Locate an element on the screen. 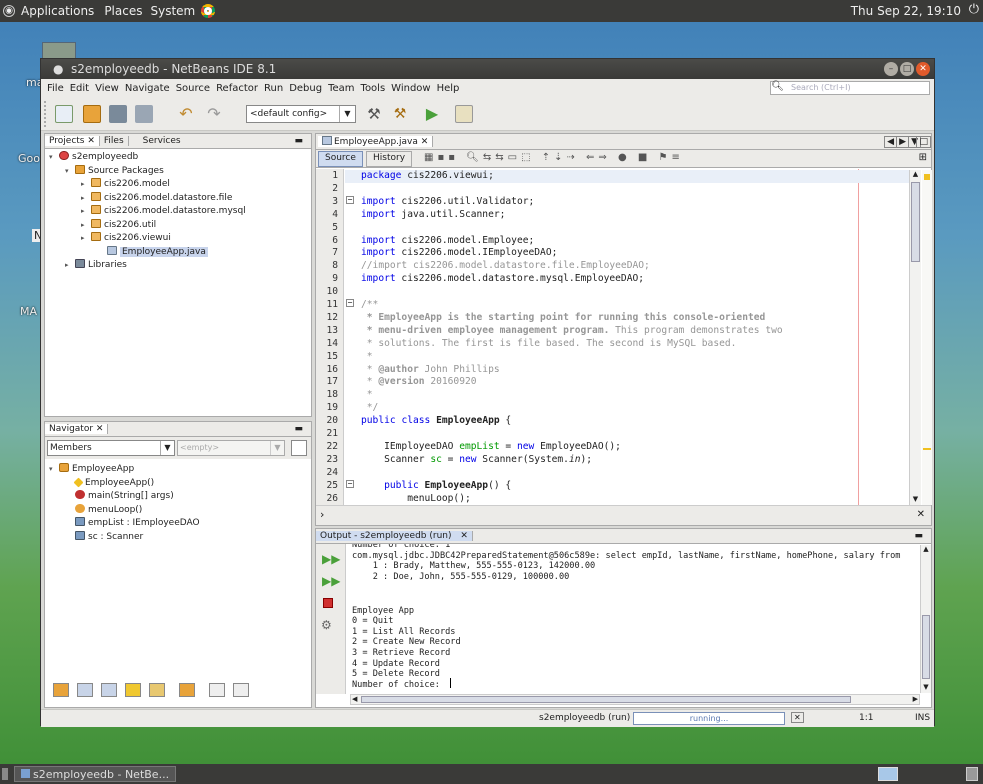 The image size is (983, 784). tree-node: EmployeeApp.java is located at coordinates (180, 252).